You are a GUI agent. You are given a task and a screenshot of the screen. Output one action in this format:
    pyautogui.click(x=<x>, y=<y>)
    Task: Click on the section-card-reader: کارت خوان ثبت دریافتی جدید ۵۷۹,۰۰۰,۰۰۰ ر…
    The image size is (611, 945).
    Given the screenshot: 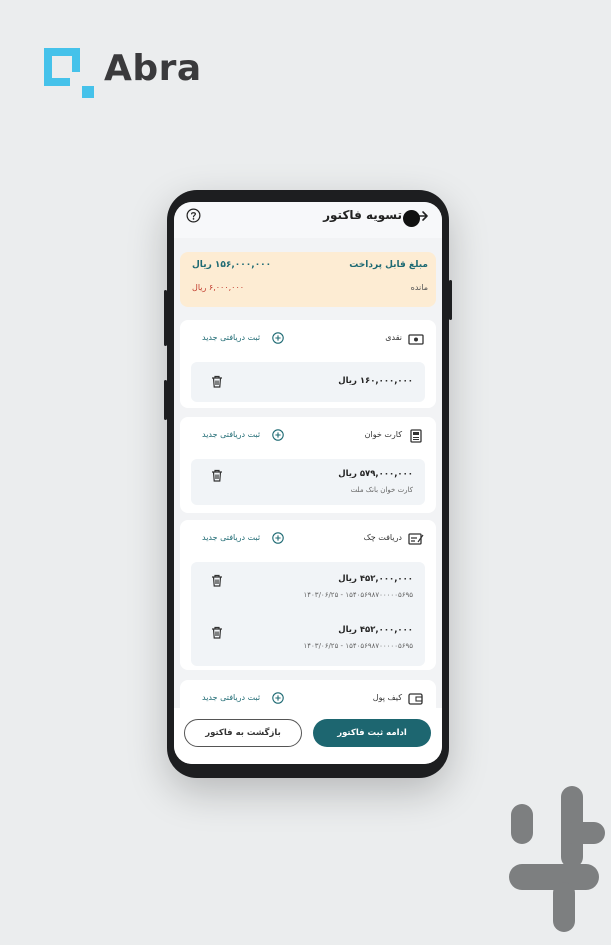 What is the action you would take?
    pyautogui.click(x=308, y=465)
    